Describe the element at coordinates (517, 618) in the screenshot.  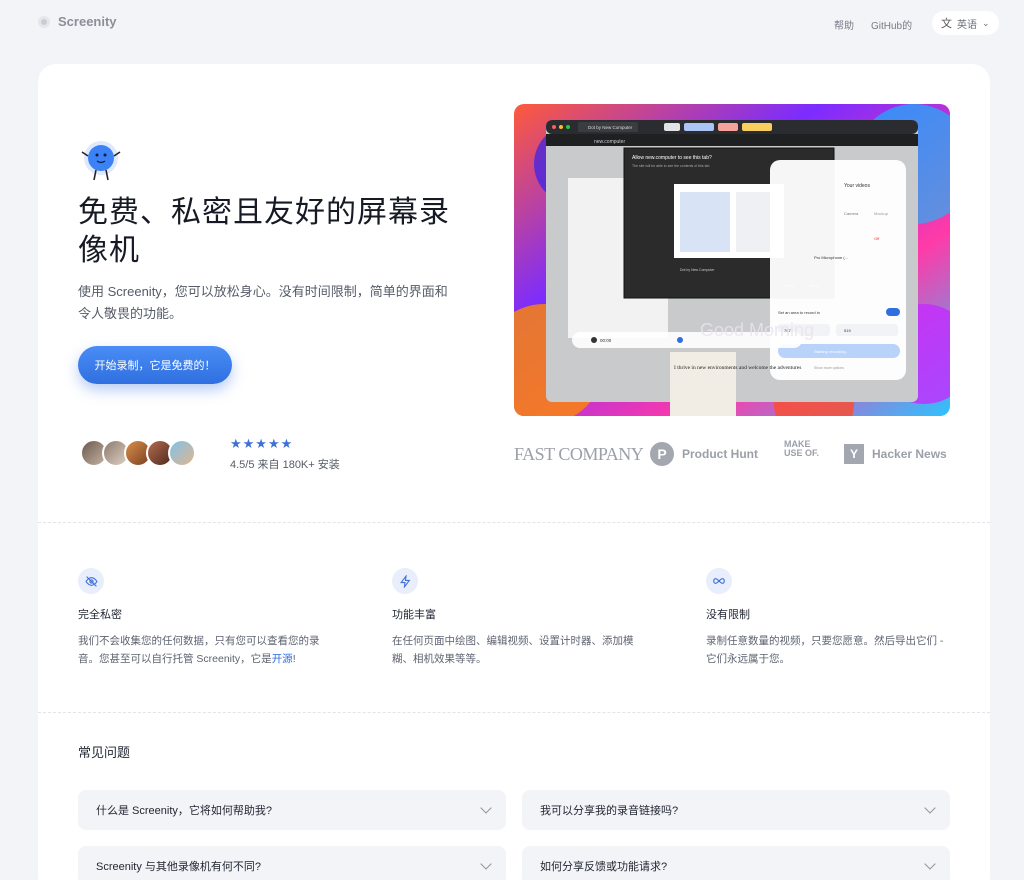
I see `feature-rich: 功能丰富 在任何页面中绘图、编辑视频、设置计时器、添加模糊、相机效果等等。` at that location.